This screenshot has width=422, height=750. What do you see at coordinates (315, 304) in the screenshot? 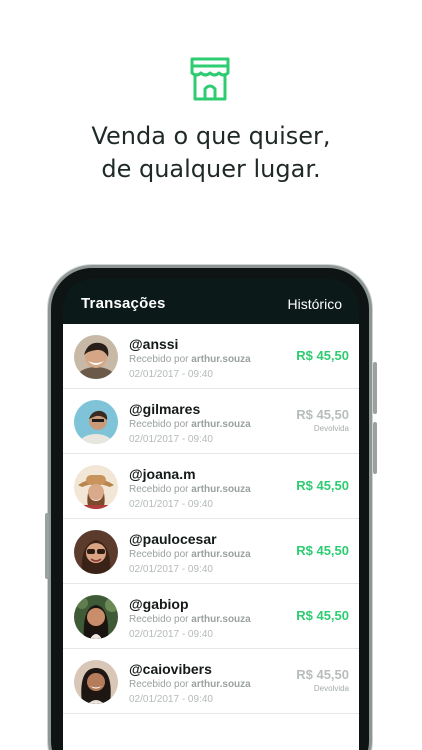
I see `history-button: Histórico` at bounding box center [315, 304].